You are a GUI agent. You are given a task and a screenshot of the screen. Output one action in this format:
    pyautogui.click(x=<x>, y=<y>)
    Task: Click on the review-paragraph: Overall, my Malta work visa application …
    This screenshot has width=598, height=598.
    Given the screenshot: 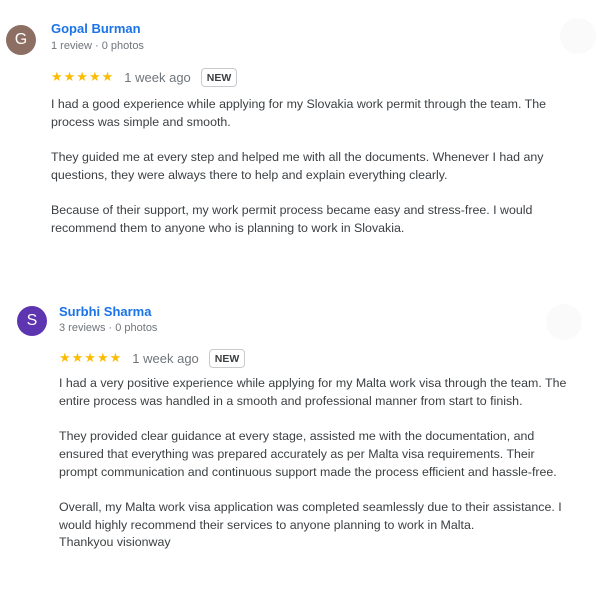 What is the action you would take?
    pyautogui.click(x=310, y=524)
    